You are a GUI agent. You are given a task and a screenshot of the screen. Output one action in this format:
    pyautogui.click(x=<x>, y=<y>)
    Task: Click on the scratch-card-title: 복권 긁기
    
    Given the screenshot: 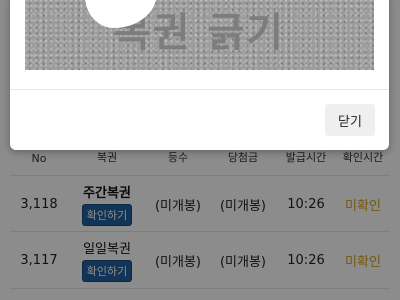 What is the action you would take?
    pyautogui.click(x=199, y=33)
    